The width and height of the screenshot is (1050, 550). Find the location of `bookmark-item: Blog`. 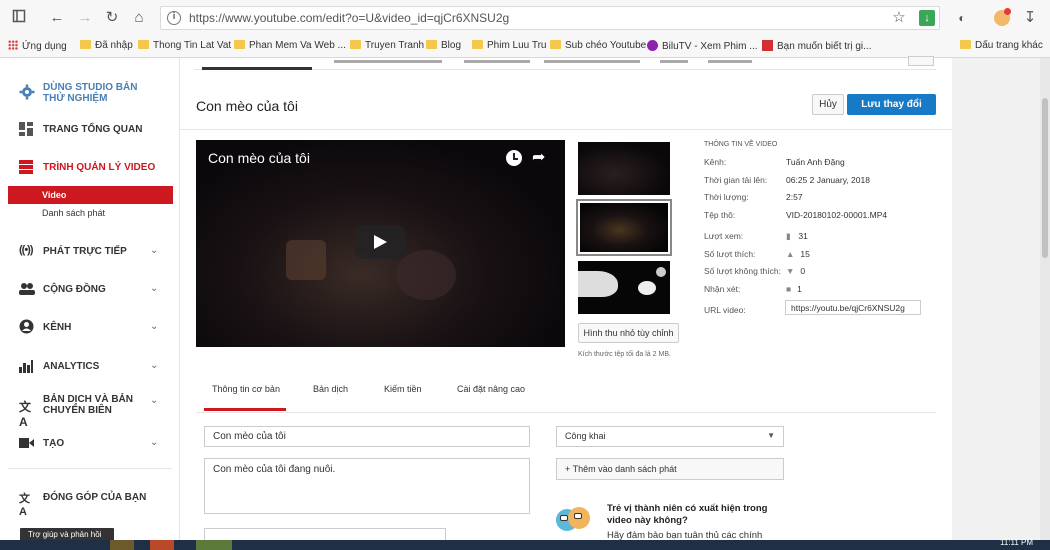

bookmark-item: Blog is located at coordinates (443, 47).